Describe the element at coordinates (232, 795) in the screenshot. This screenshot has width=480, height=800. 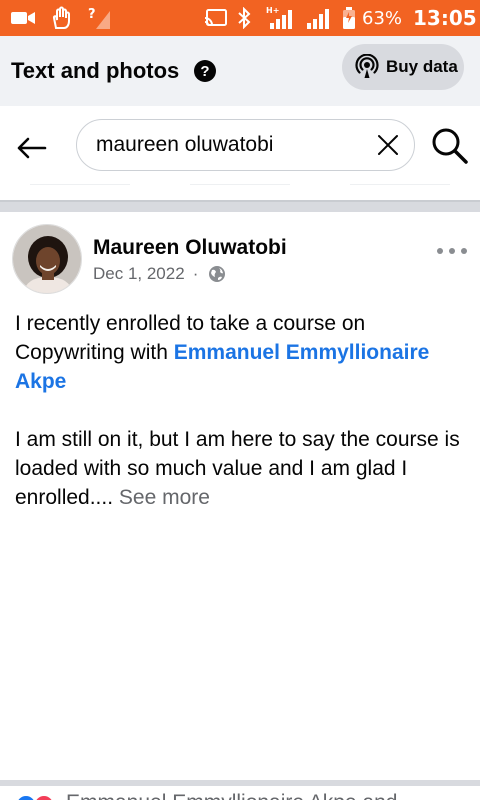
I see `reaction-names: Emmanuel Emmyllionaire Akpe and` at that location.